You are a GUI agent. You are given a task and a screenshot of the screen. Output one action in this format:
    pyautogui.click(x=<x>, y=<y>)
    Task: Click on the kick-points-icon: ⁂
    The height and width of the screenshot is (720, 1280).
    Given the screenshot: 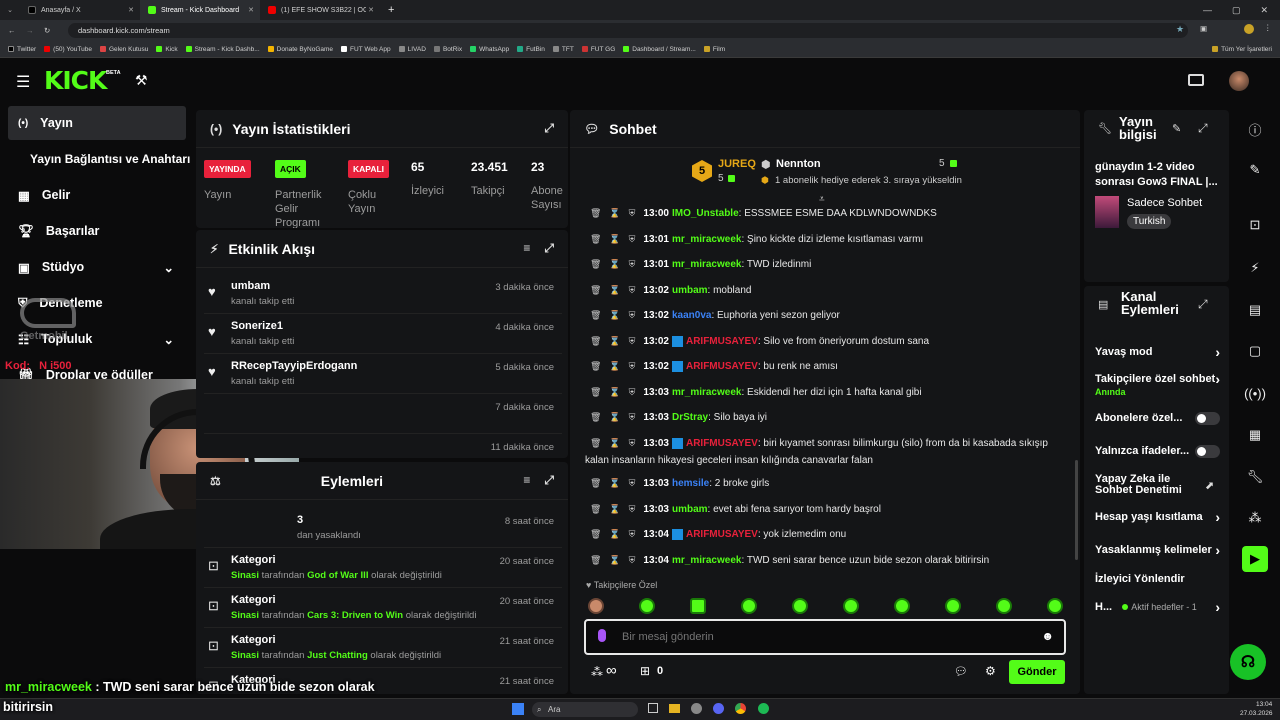 What is the action you would take?
    pyautogui.click(x=597, y=672)
    